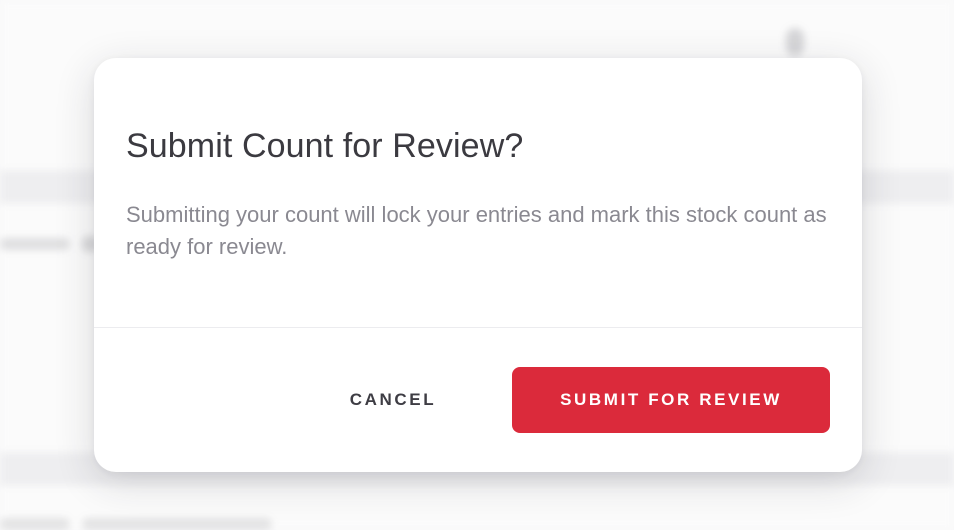 This screenshot has height=530, width=954. Describe the element at coordinates (393, 400) in the screenshot. I see `cancel-button: CANCEL` at that location.